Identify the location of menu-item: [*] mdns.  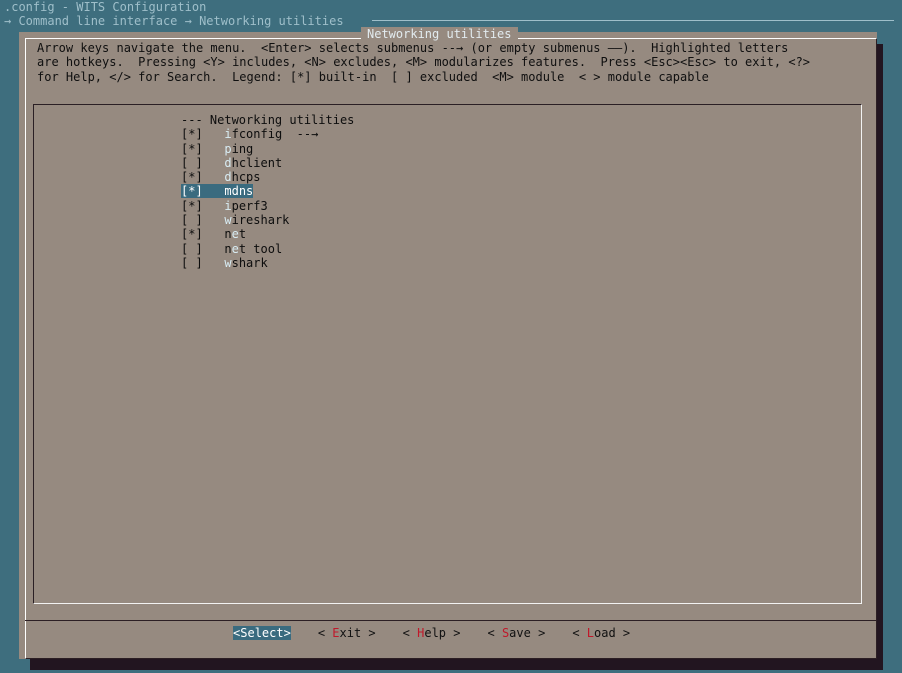
(267, 191).